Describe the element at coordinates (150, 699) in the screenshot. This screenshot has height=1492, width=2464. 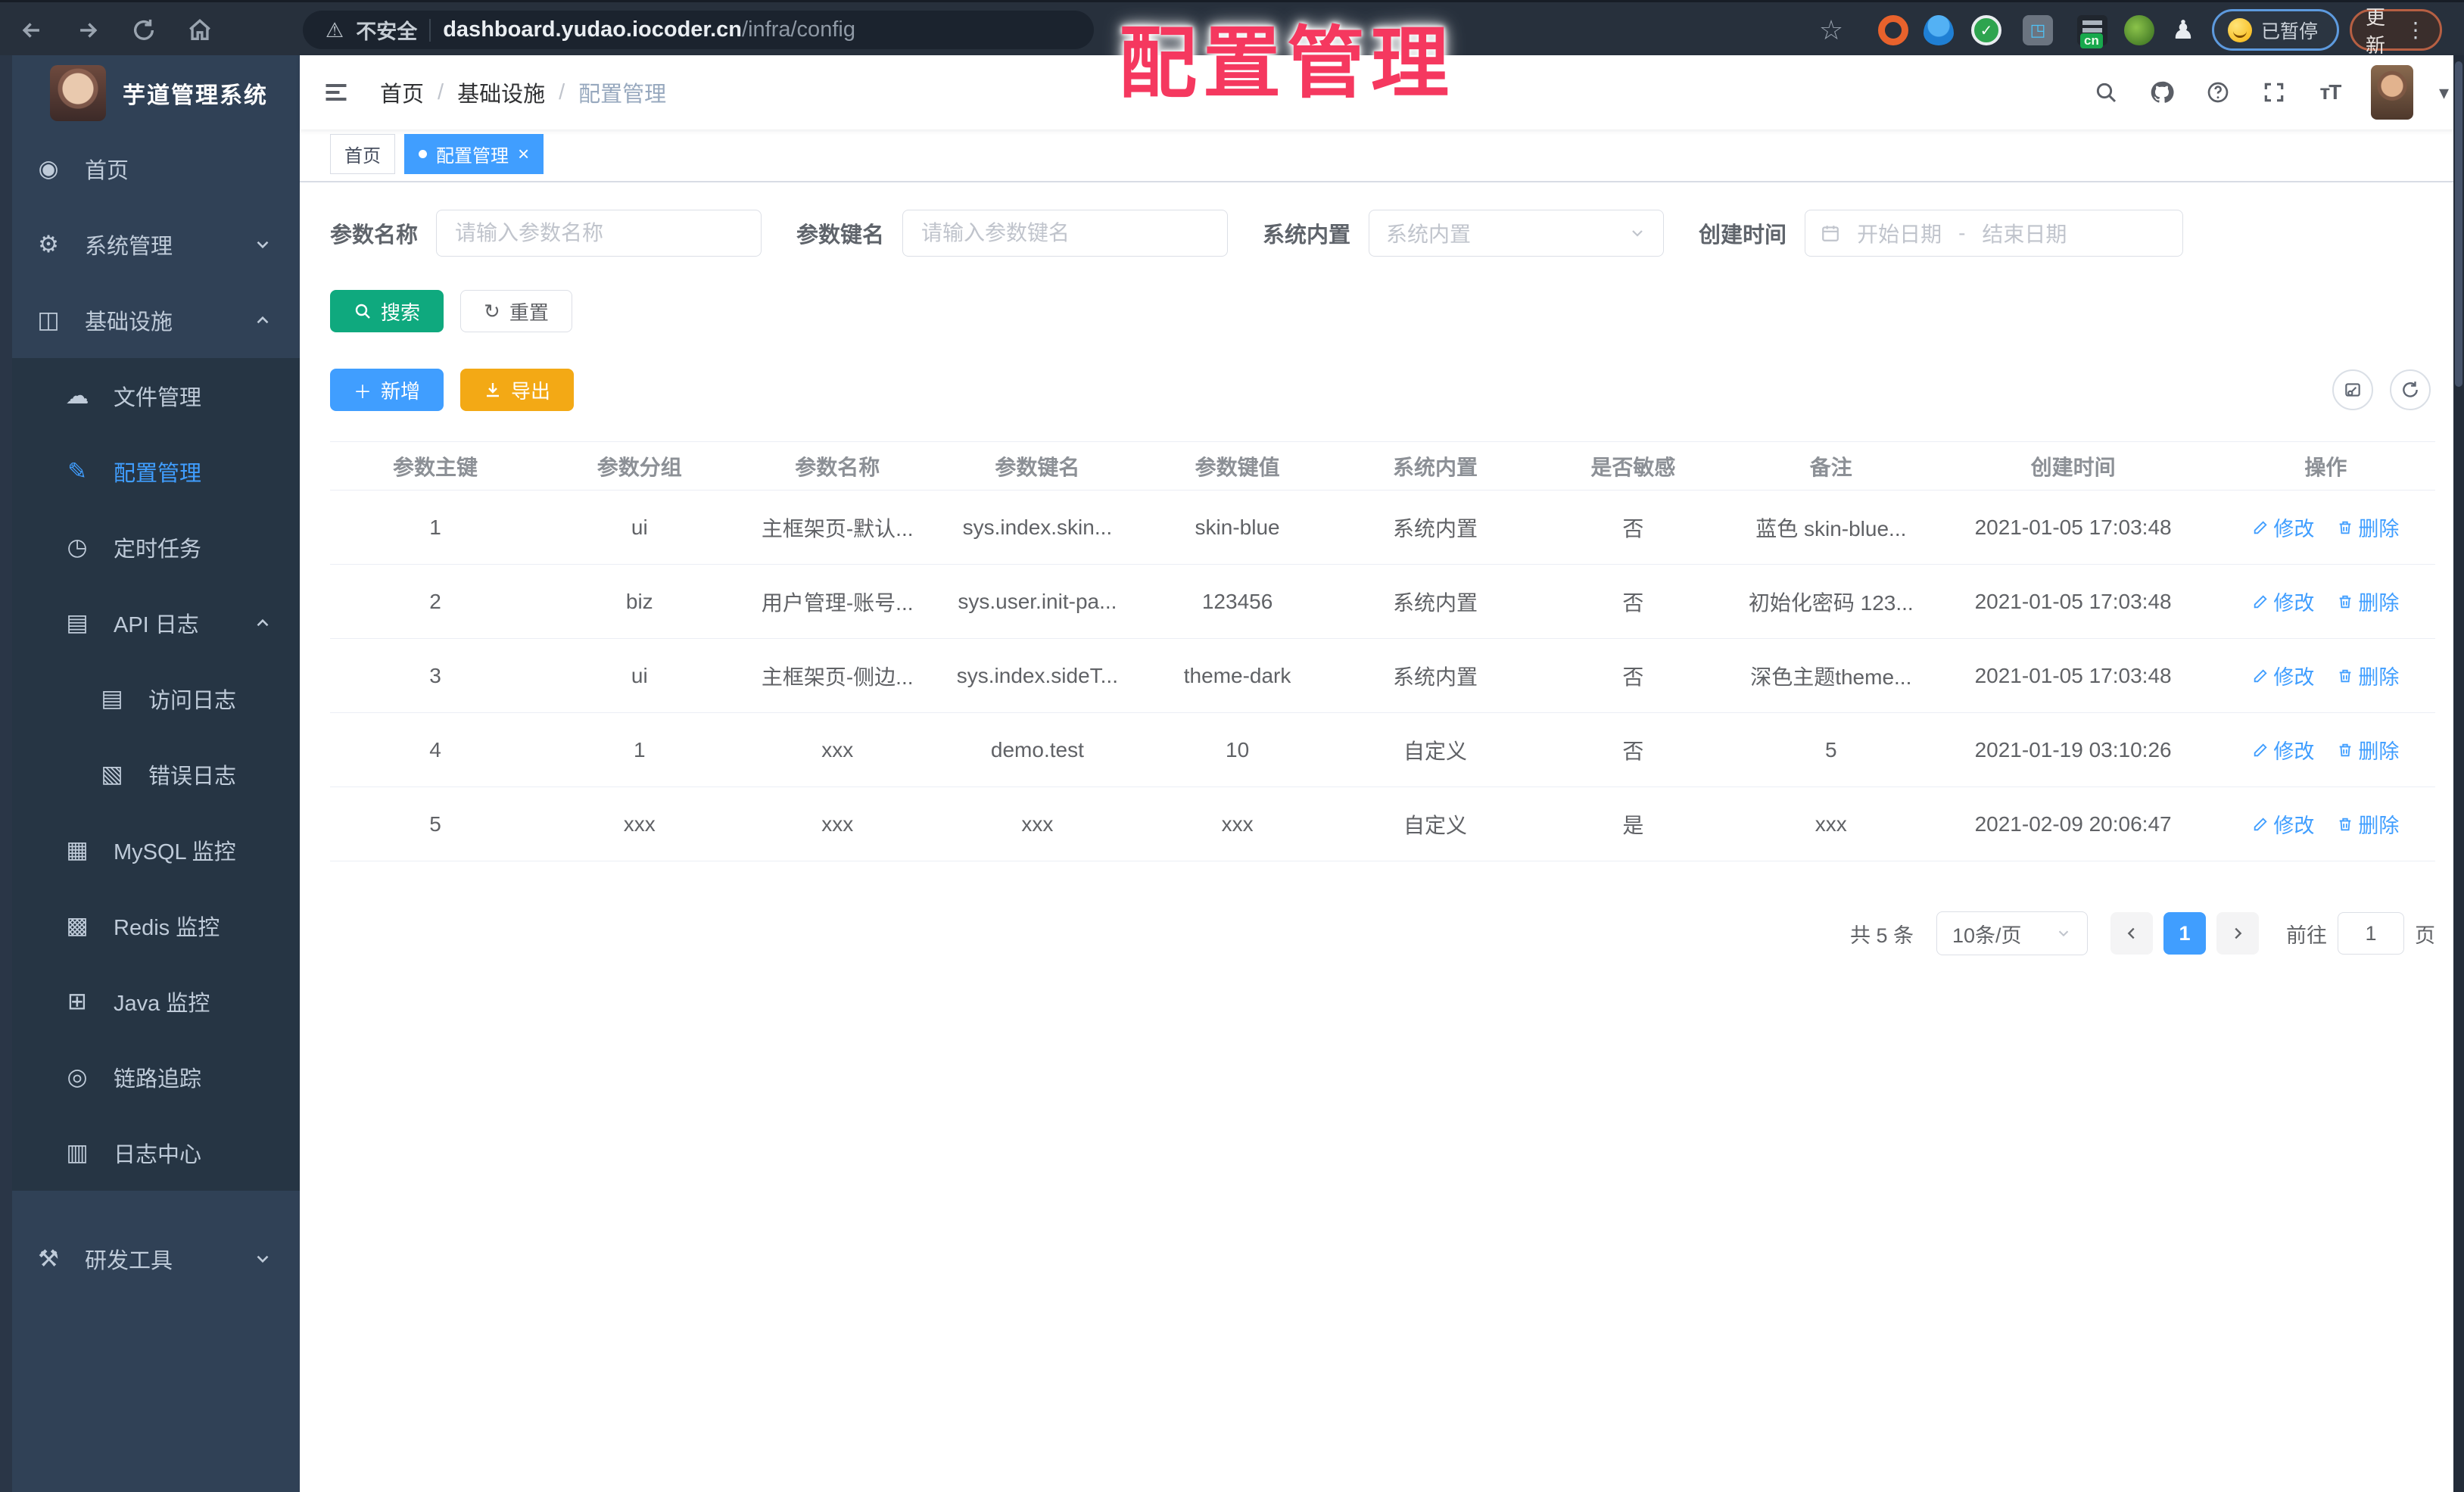
I see `sidebar-item-access-logs: ▤ 访问日志` at that location.